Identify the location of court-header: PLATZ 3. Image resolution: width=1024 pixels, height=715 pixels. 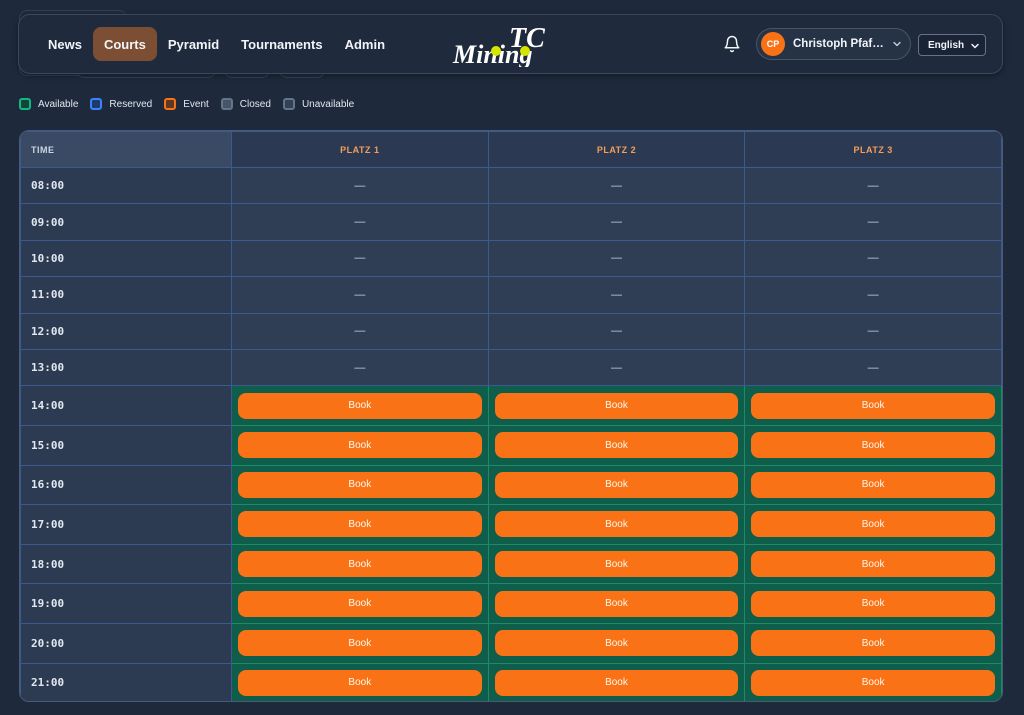
(873, 149).